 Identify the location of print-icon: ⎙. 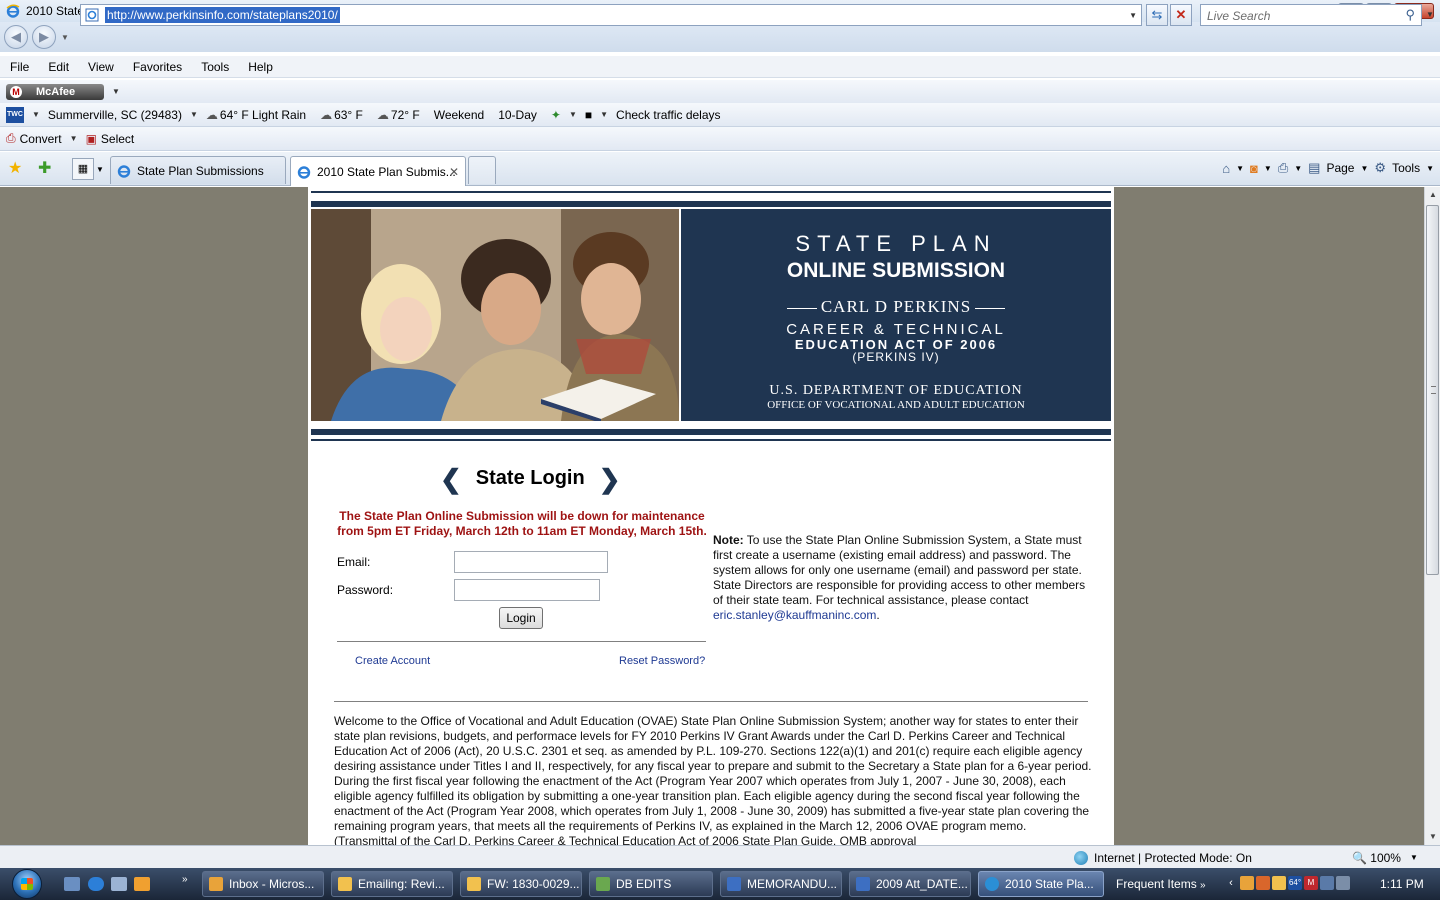
(1283, 168).